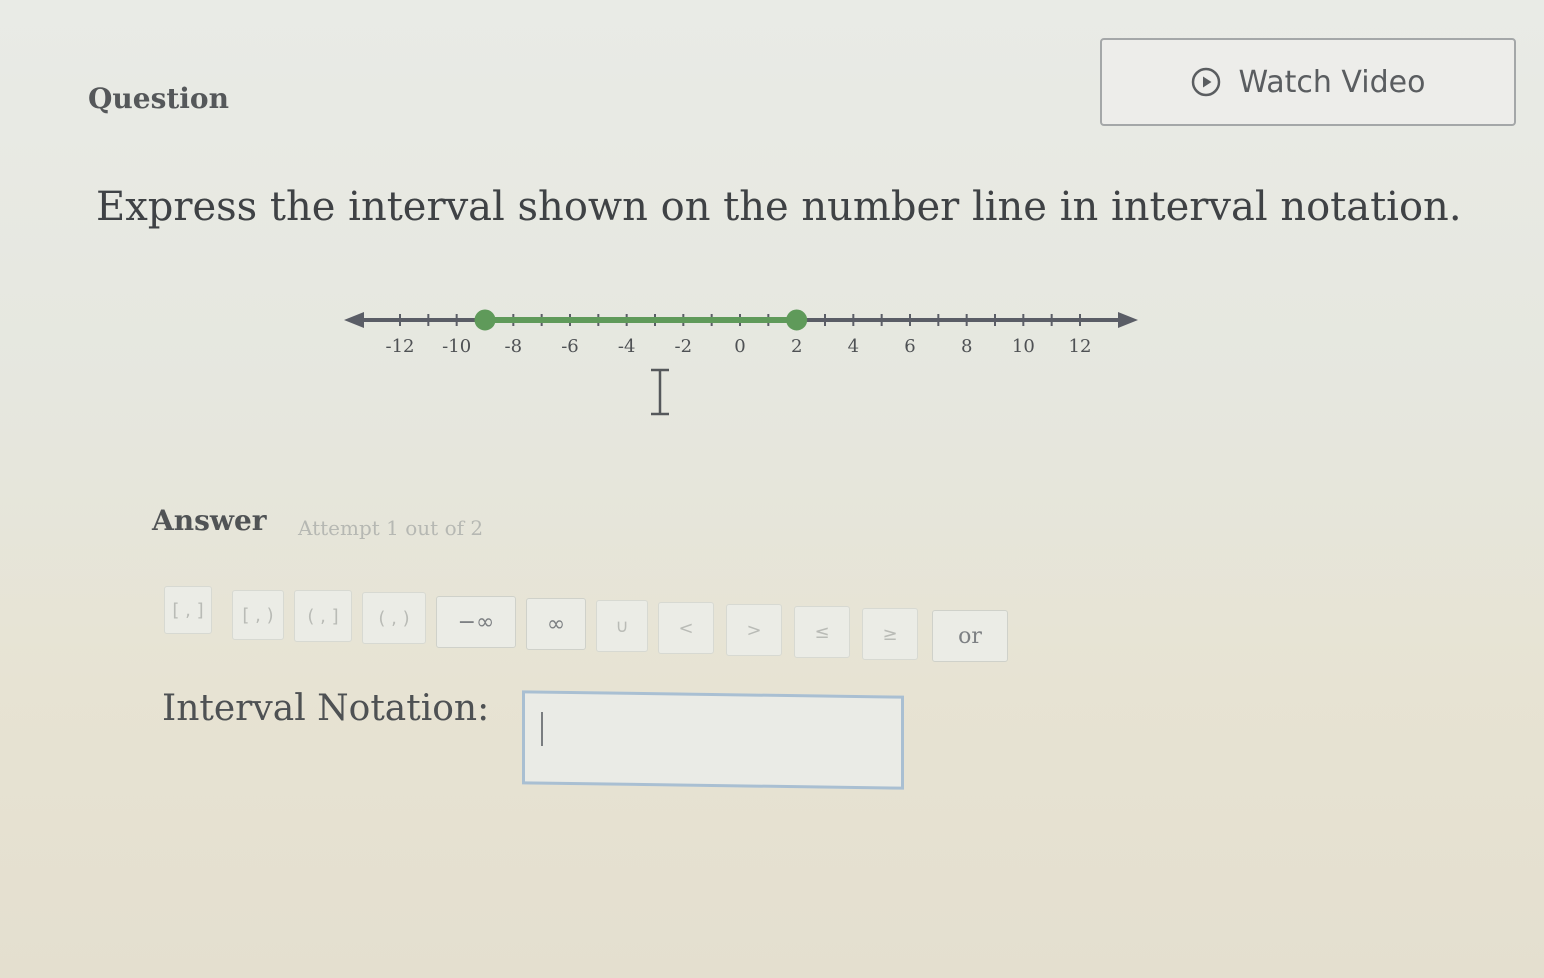  I want to click on watch-video-button: Watch Video, so click(1308, 82).